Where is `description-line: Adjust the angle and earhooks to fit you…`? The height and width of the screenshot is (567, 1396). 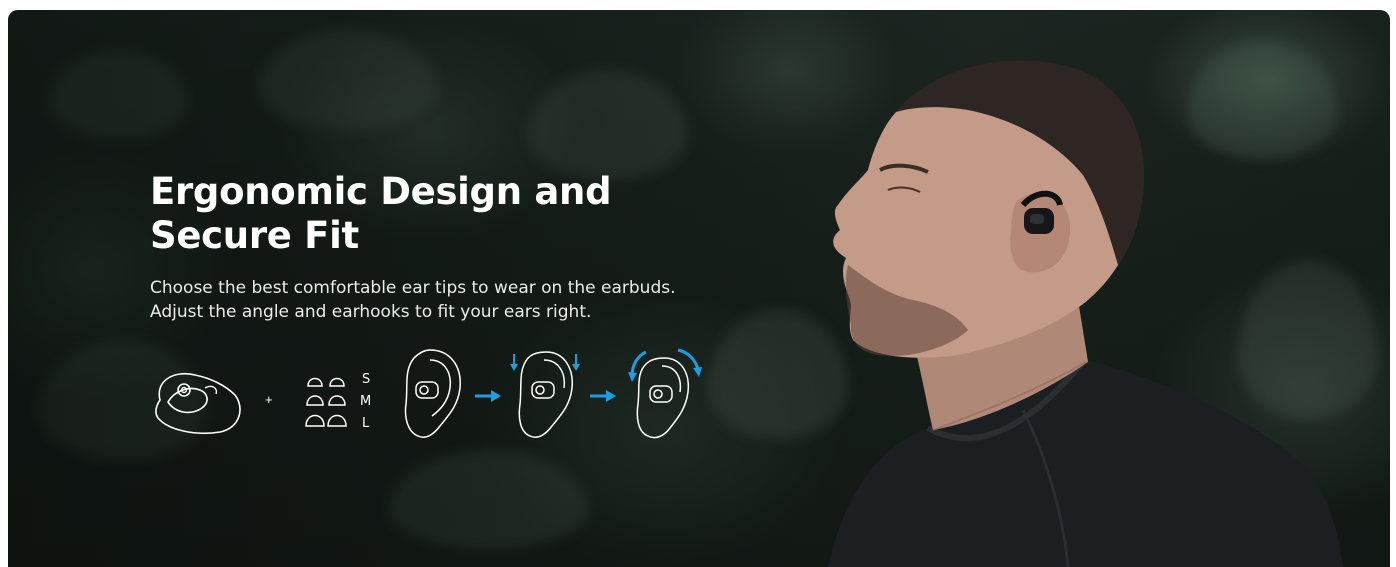
description-line: Adjust the angle and earhooks to fit you… is located at coordinates (371, 312).